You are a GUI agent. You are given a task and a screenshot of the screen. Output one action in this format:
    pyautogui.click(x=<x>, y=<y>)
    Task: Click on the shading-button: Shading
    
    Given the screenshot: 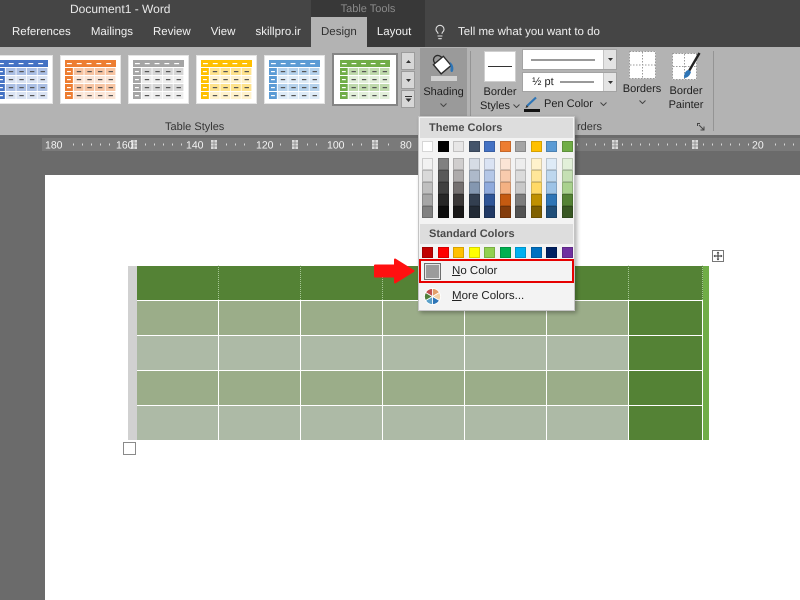 What is the action you would take?
    pyautogui.click(x=443, y=82)
    